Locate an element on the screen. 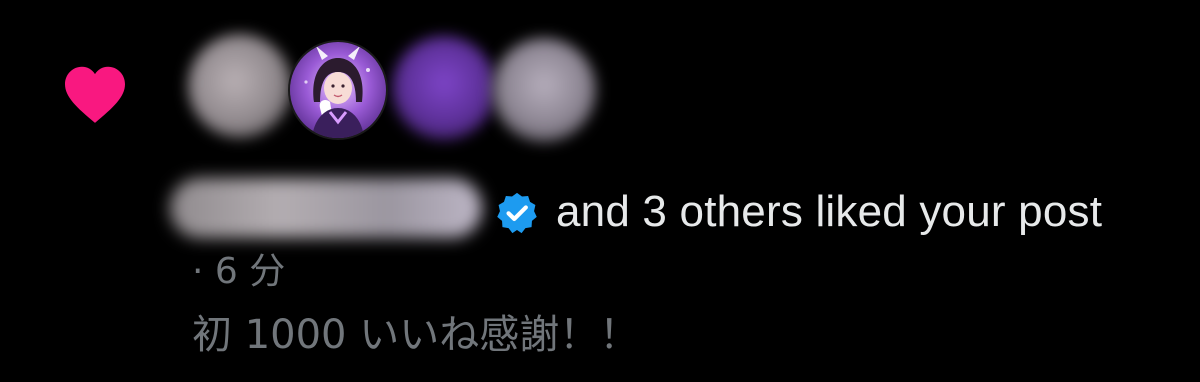 The height and width of the screenshot is (382, 1200). post-snippet: 初 1000 いいね感謝！！ is located at coordinates (415, 335).